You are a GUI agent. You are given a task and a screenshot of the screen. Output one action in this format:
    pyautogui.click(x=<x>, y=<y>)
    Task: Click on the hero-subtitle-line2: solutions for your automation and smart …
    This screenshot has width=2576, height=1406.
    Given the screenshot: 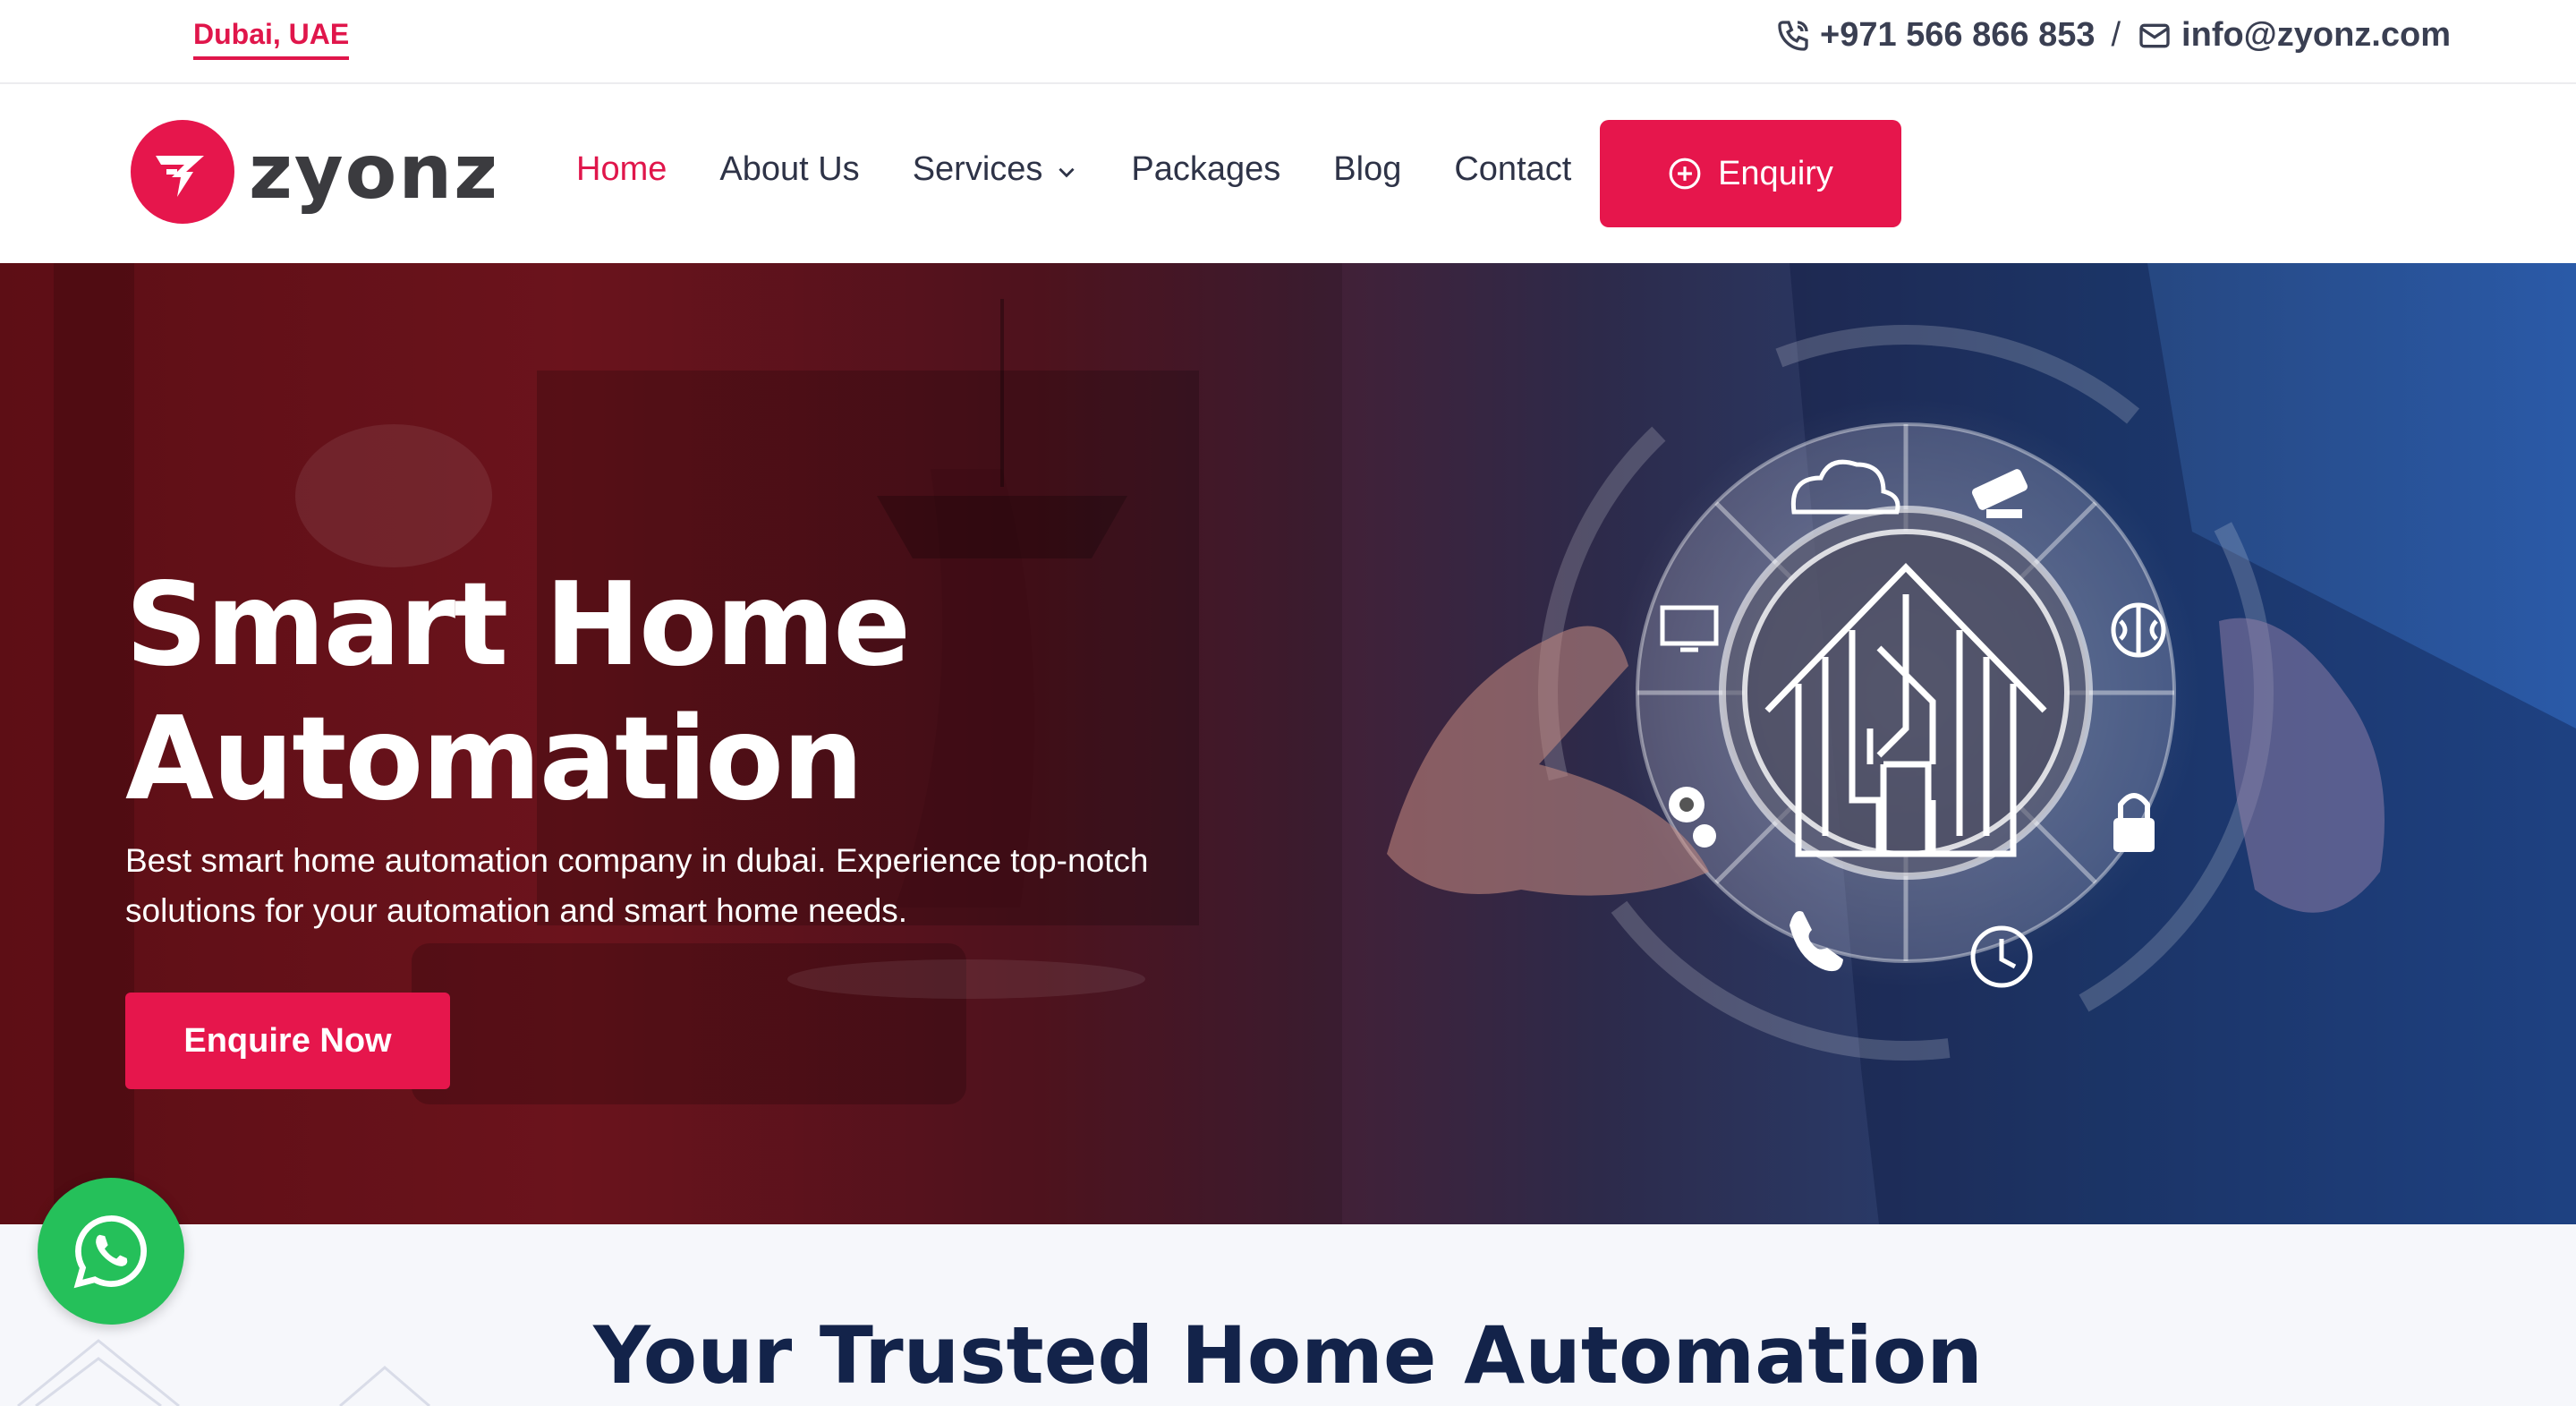 What is the action you would take?
    pyautogui.click(x=516, y=910)
    